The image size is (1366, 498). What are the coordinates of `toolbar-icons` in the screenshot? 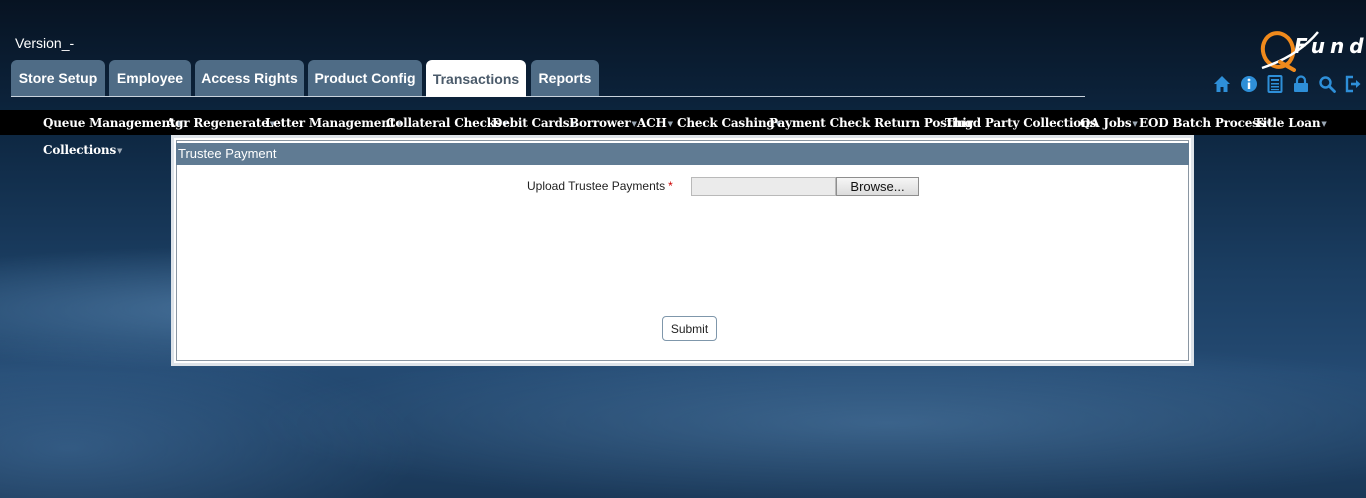 It's located at (1289, 85).